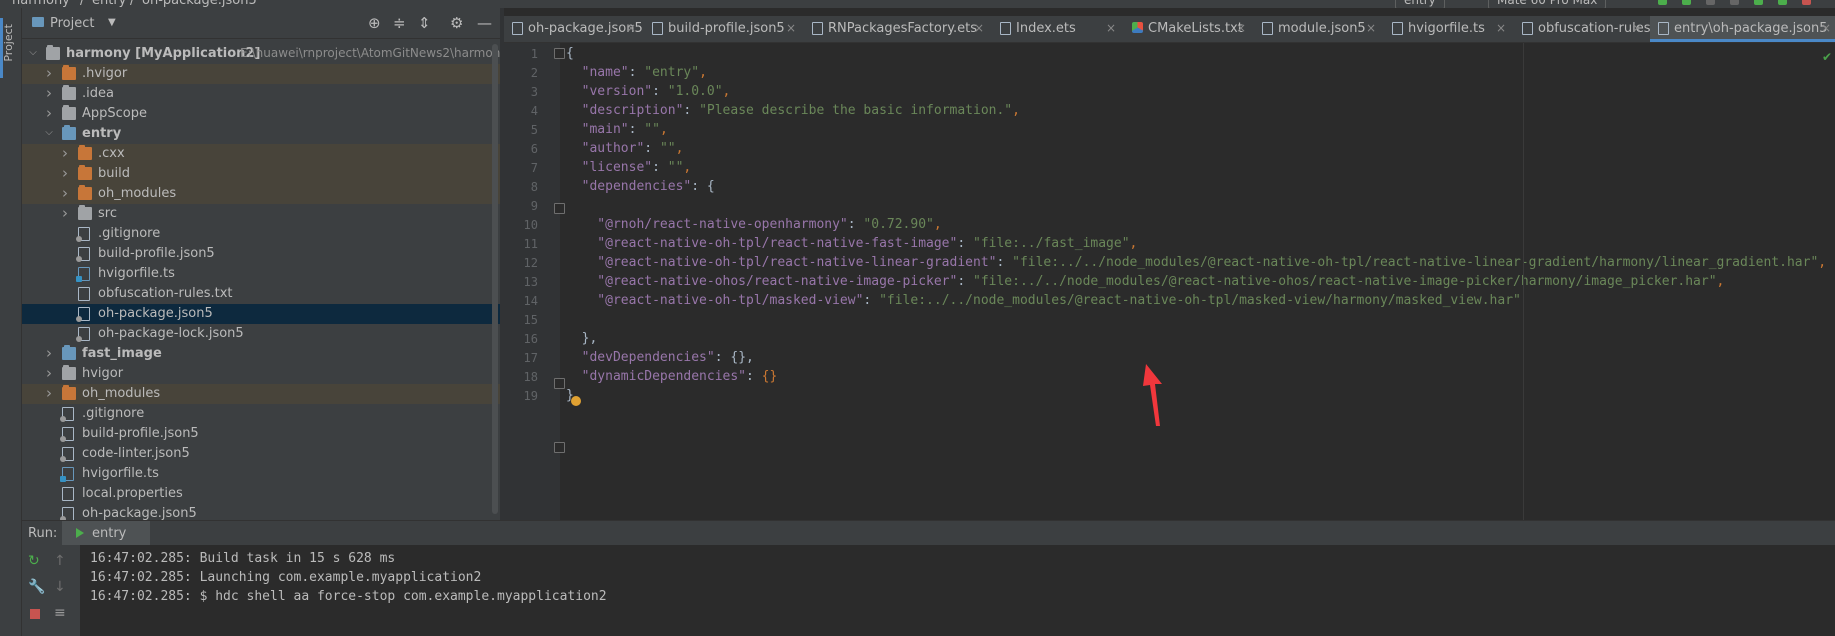 The image size is (1835, 636). I want to click on code-token: "0.72.90", so click(898, 224).